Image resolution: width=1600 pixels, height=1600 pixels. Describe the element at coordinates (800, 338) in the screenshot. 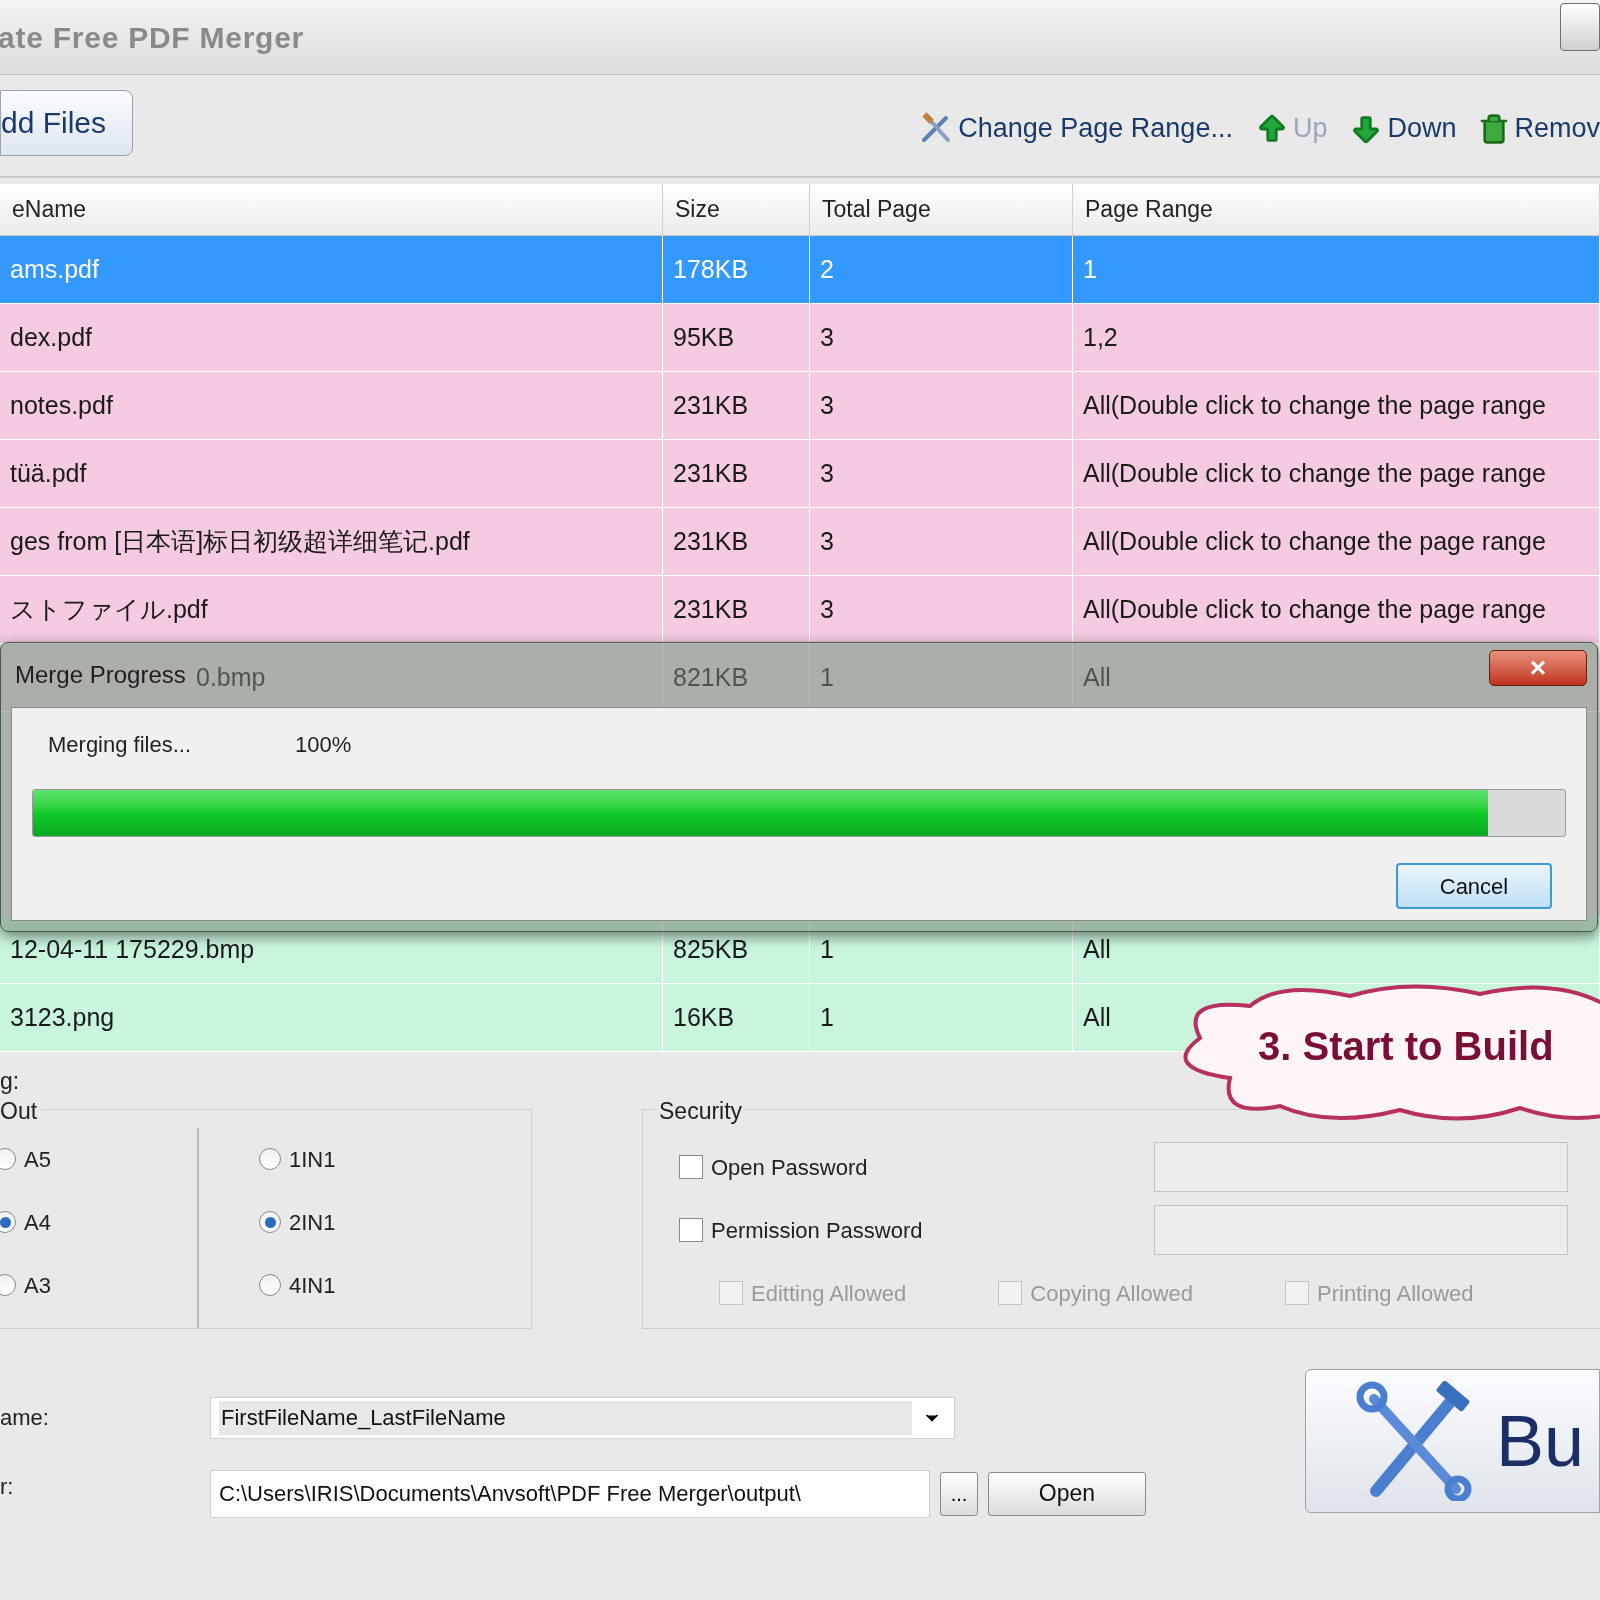

I see `table-row: dex.pdf 95KB 3 1,2` at that location.